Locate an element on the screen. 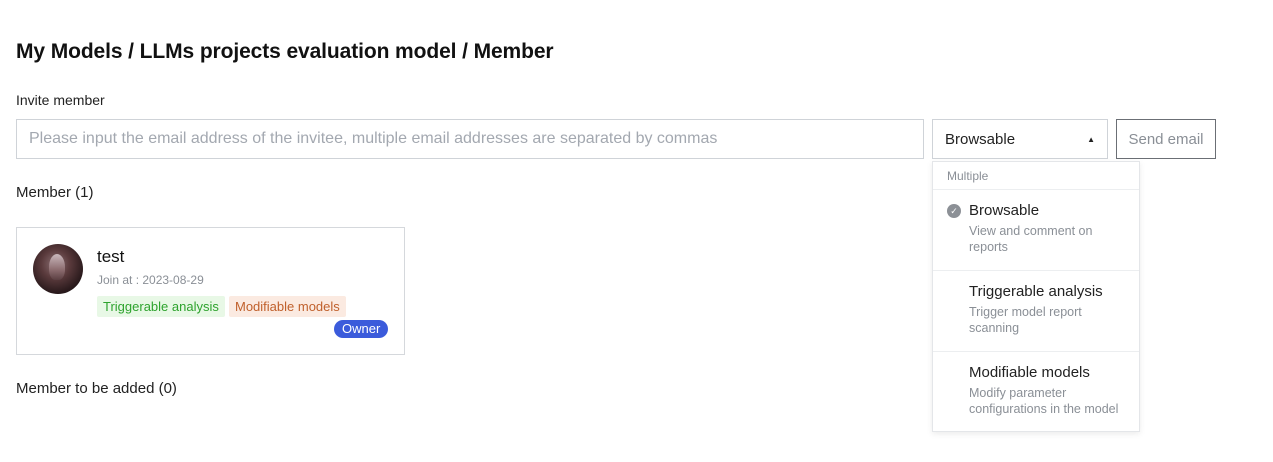 This screenshot has height=462, width=1273. option-description: View and comment on reports is located at coordinates (1031, 239).